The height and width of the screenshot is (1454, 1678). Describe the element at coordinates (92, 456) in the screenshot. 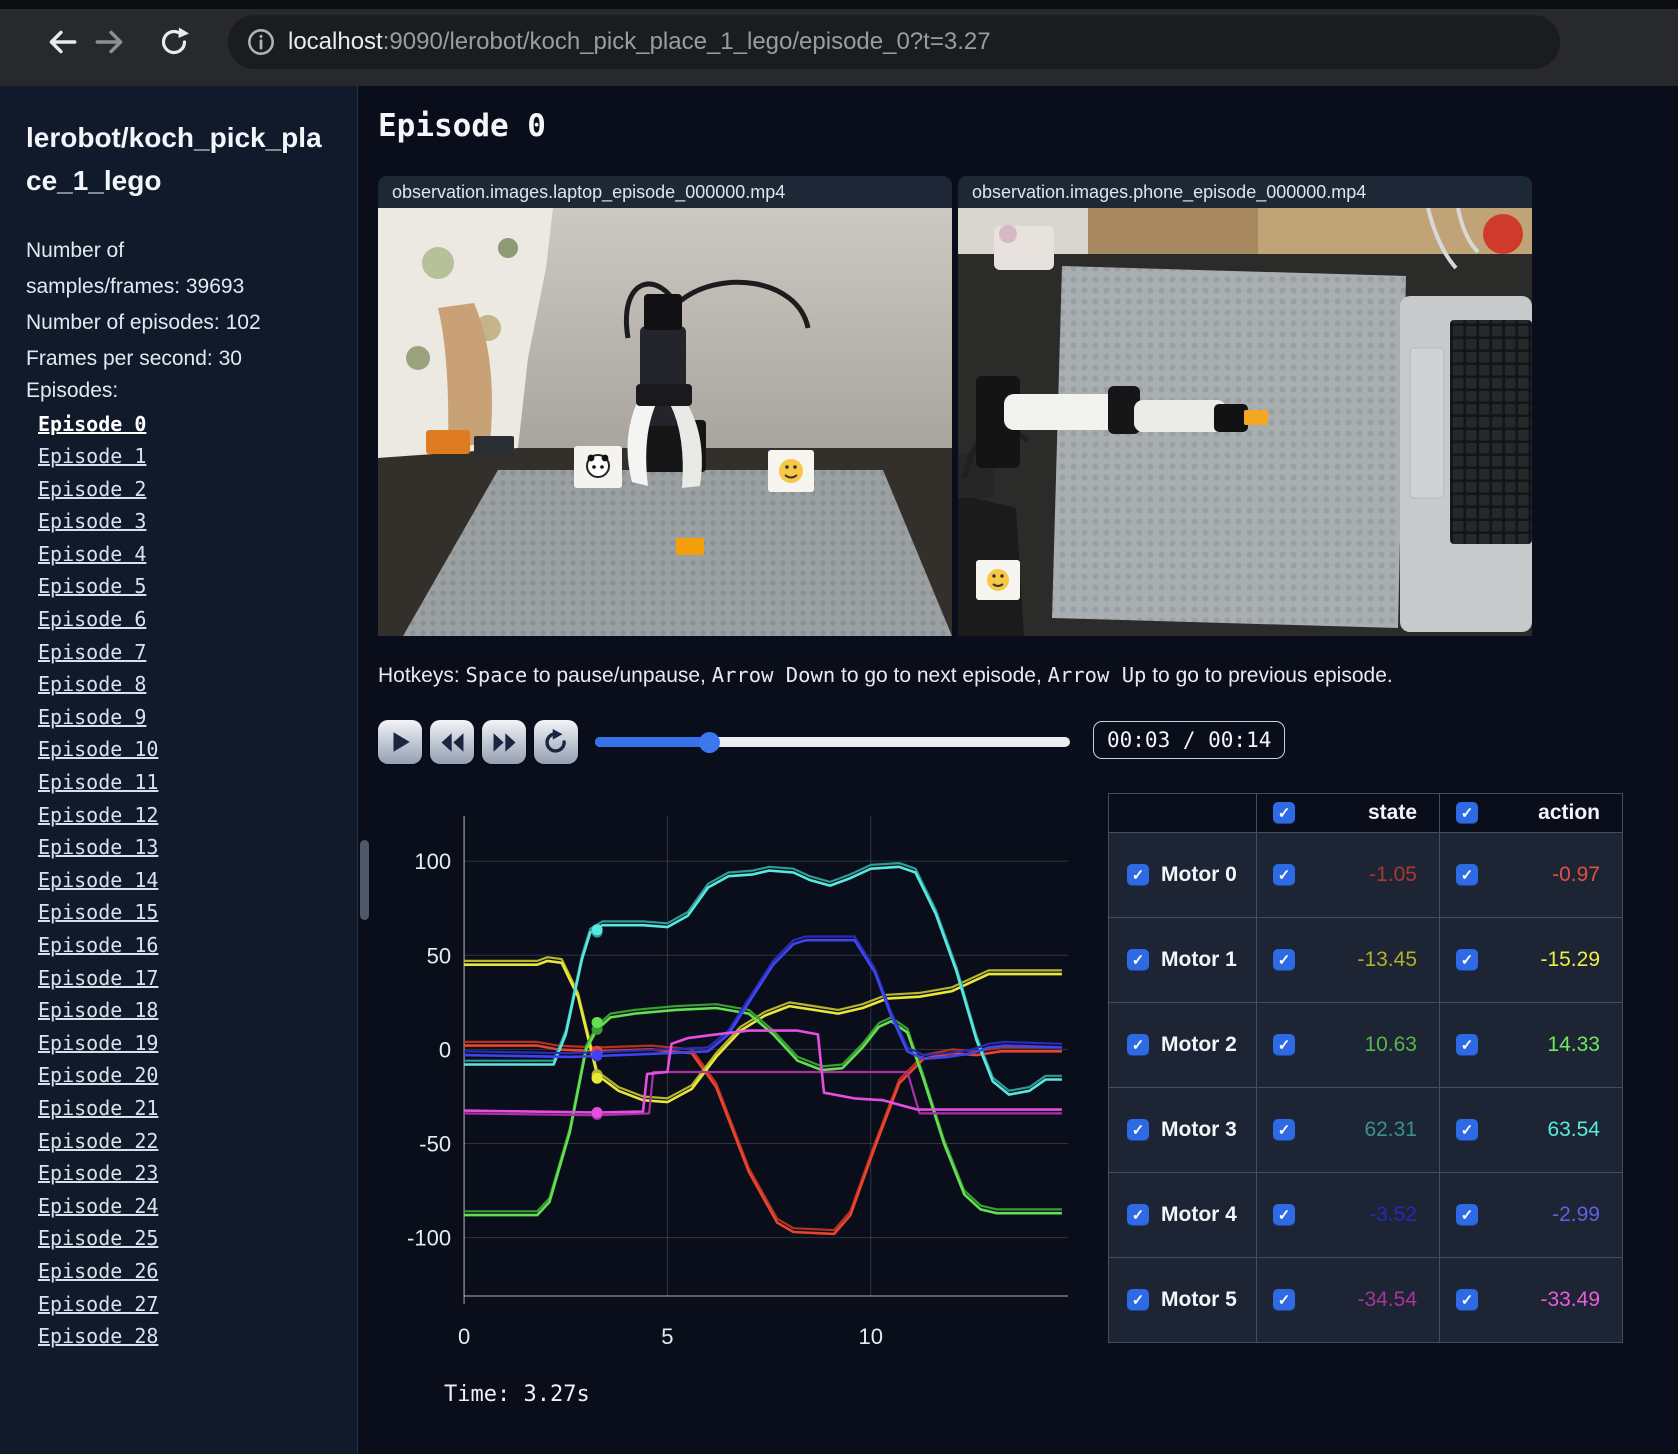

I see `episode-link: Episode 1` at that location.